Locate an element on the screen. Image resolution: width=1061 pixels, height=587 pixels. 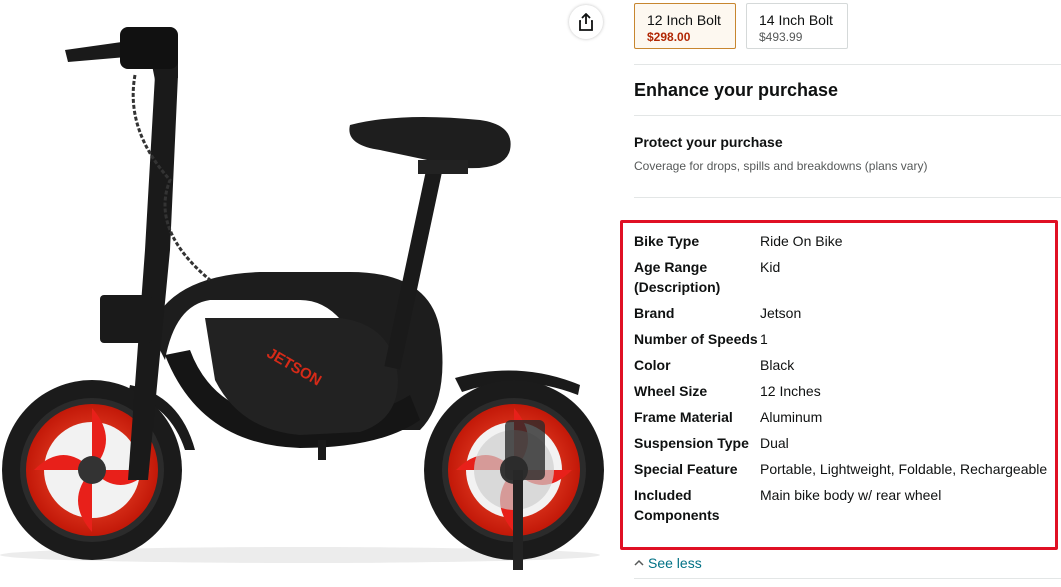
front-wheel is located at coordinates (92, 470).